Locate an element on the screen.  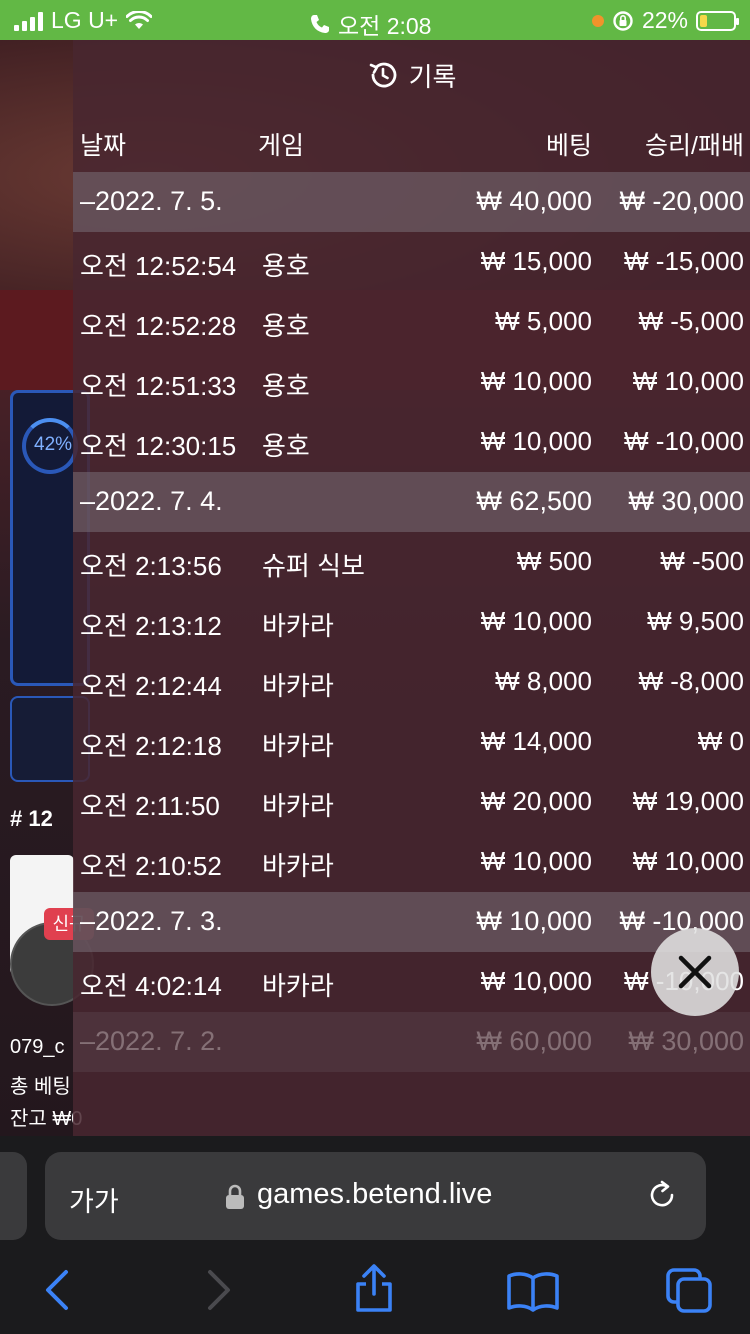
bookmarks-icon is located at coordinates (533, 1291).